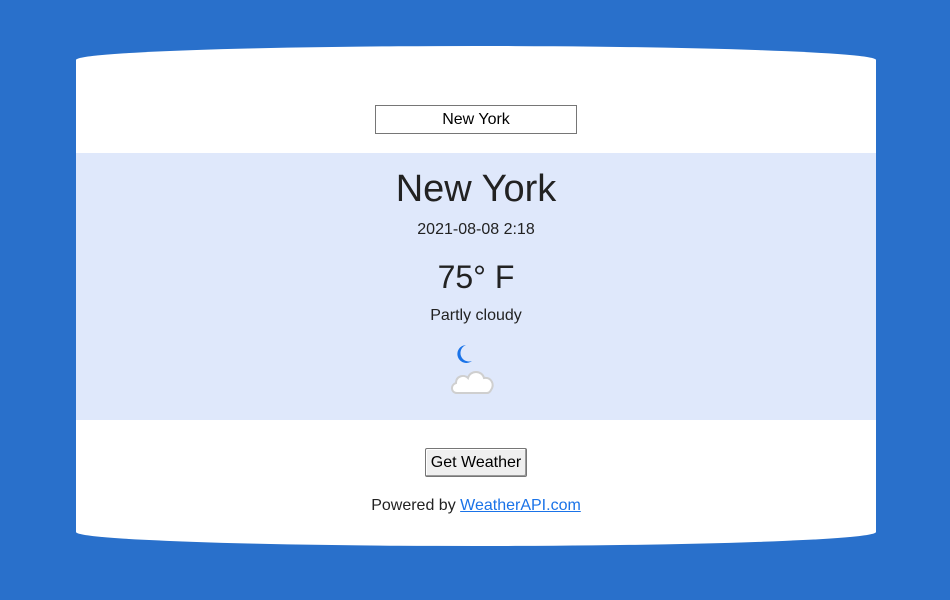 This screenshot has width=950, height=600. I want to click on powered-by-footer: Powered by WeatherAPI.com, so click(476, 506).